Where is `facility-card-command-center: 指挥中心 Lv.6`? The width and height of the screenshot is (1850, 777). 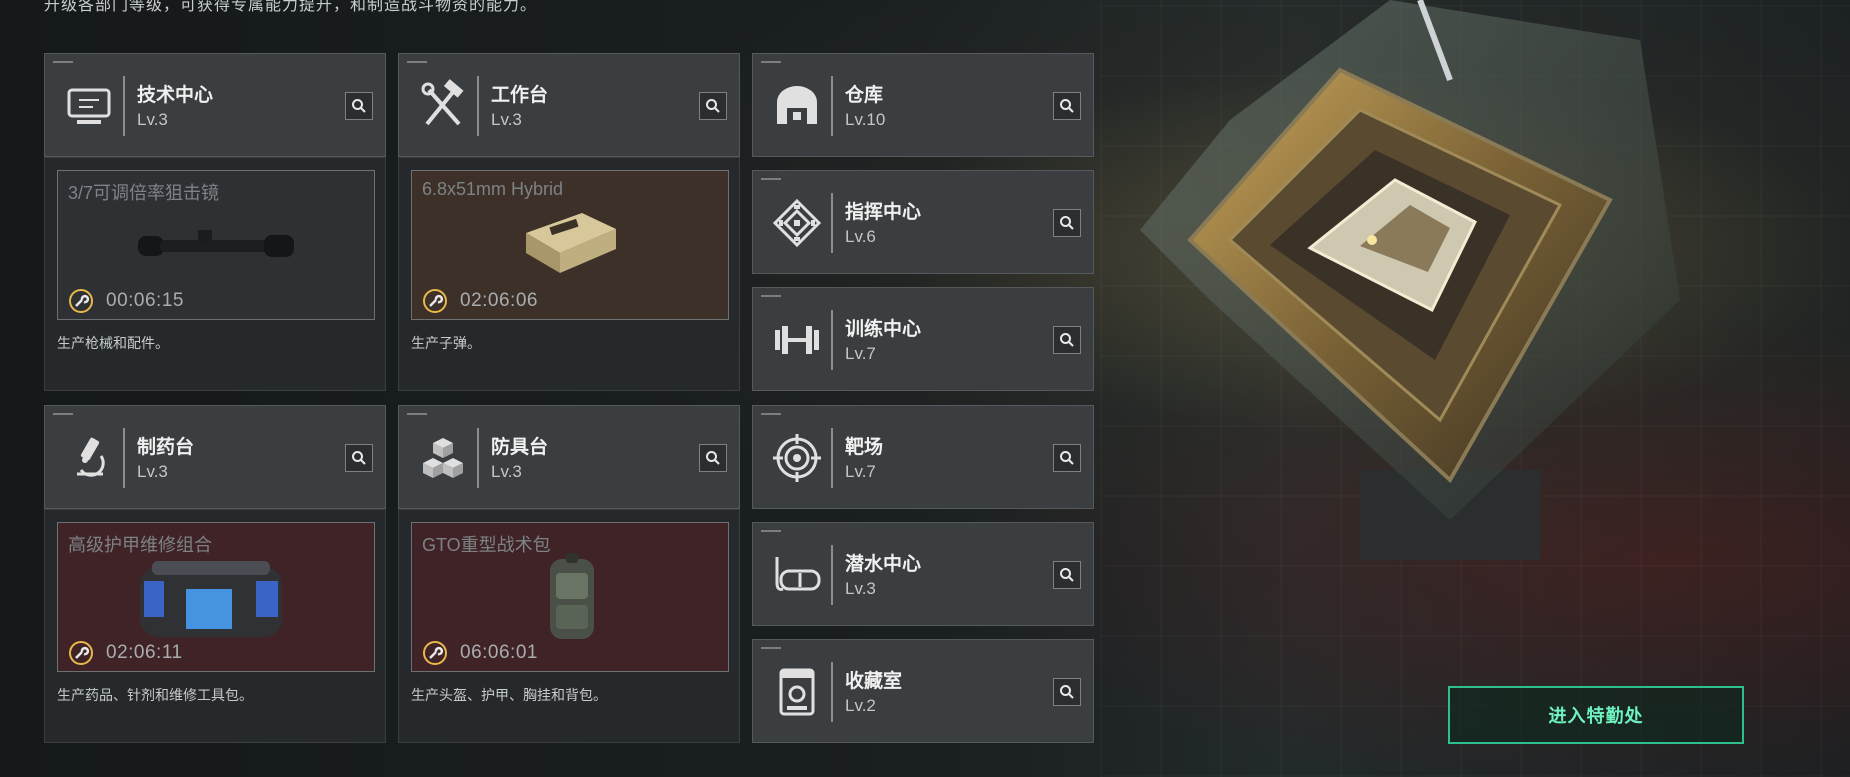 facility-card-command-center: 指挥中心 Lv.6 is located at coordinates (923, 222).